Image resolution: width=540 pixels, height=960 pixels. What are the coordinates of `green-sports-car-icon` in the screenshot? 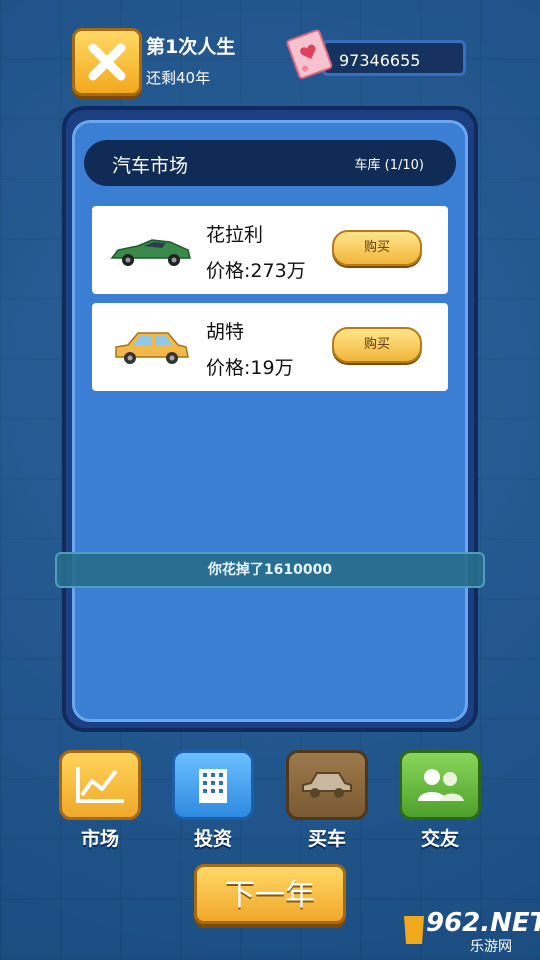 It's located at (150, 252).